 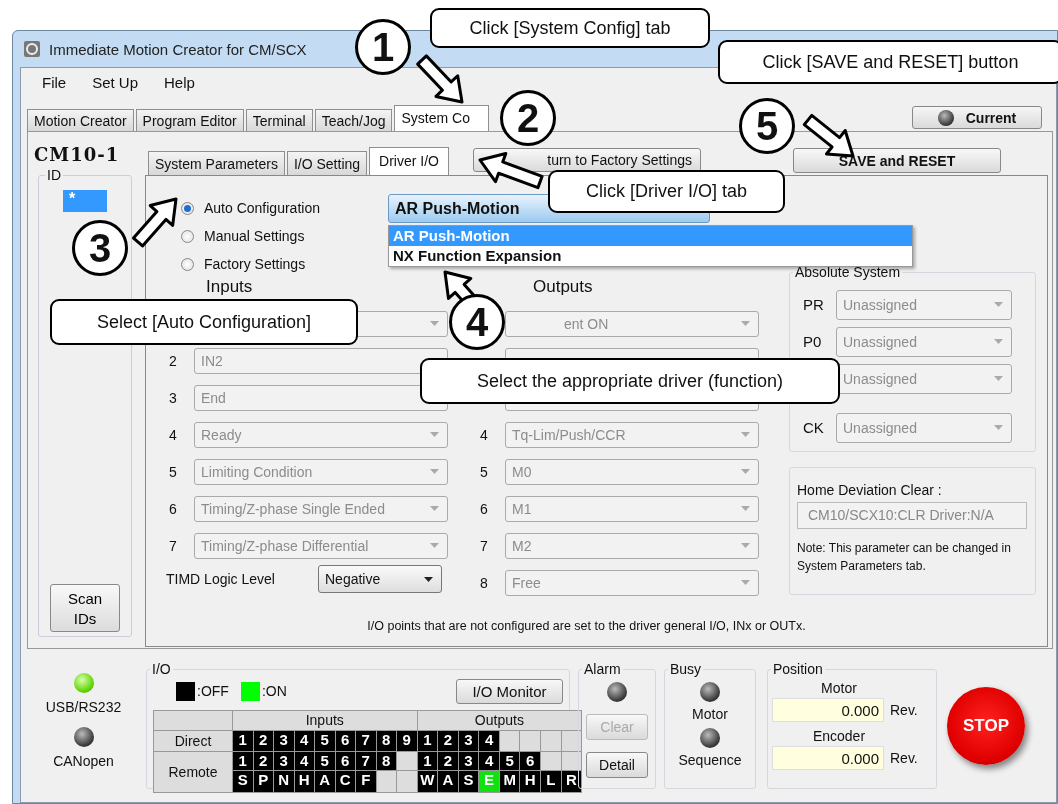 What do you see at coordinates (977, 117) in the screenshot?
I see `current-button: Current` at bounding box center [977, 117].